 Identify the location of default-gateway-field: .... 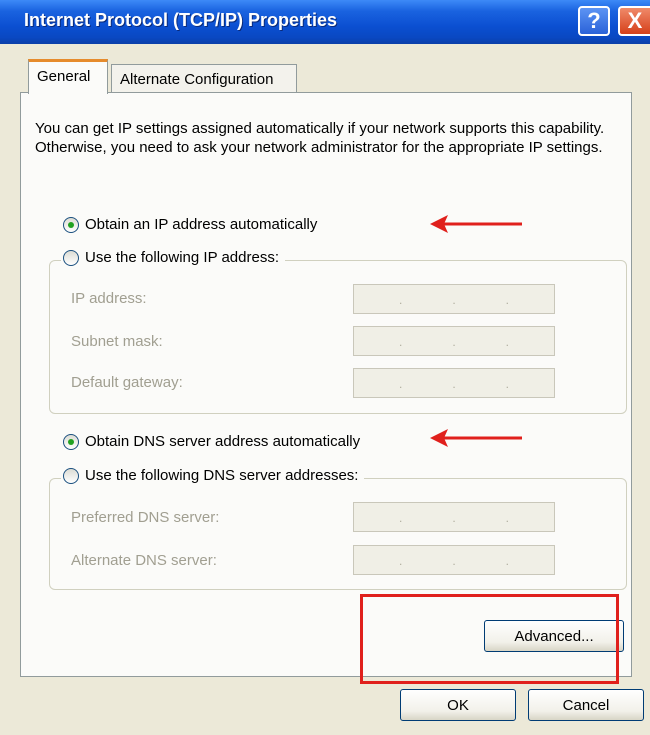
(454, 383).